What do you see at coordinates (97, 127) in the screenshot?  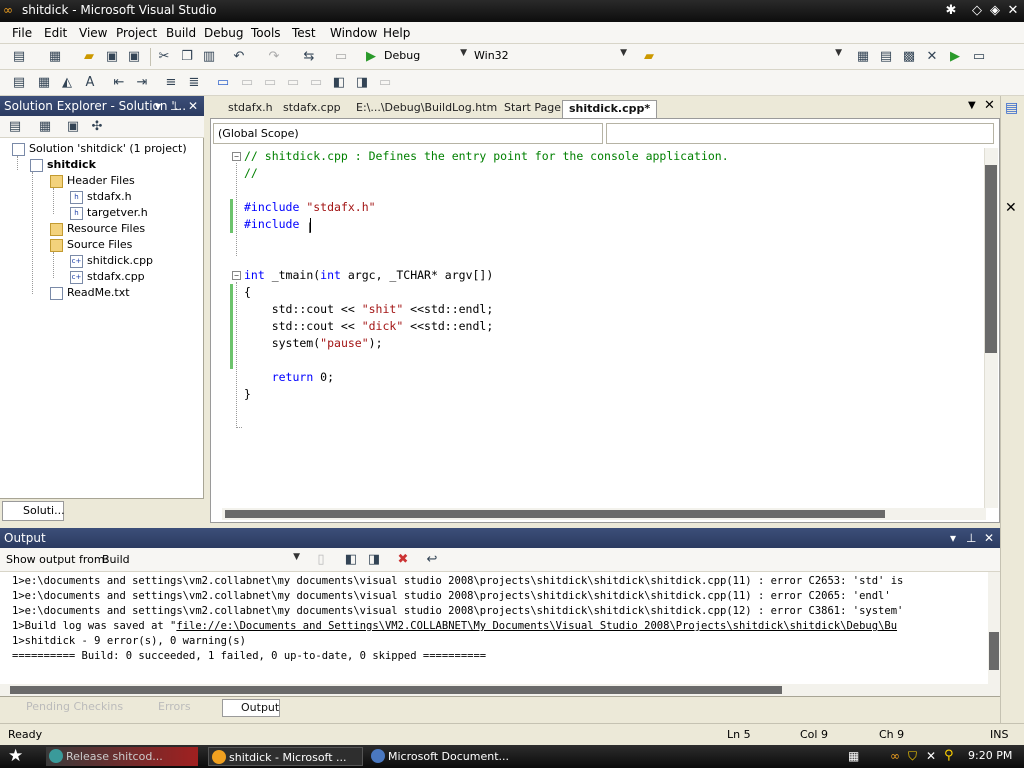 I see `class-diagram-icon: ✣` at bounding box center [97, 127].